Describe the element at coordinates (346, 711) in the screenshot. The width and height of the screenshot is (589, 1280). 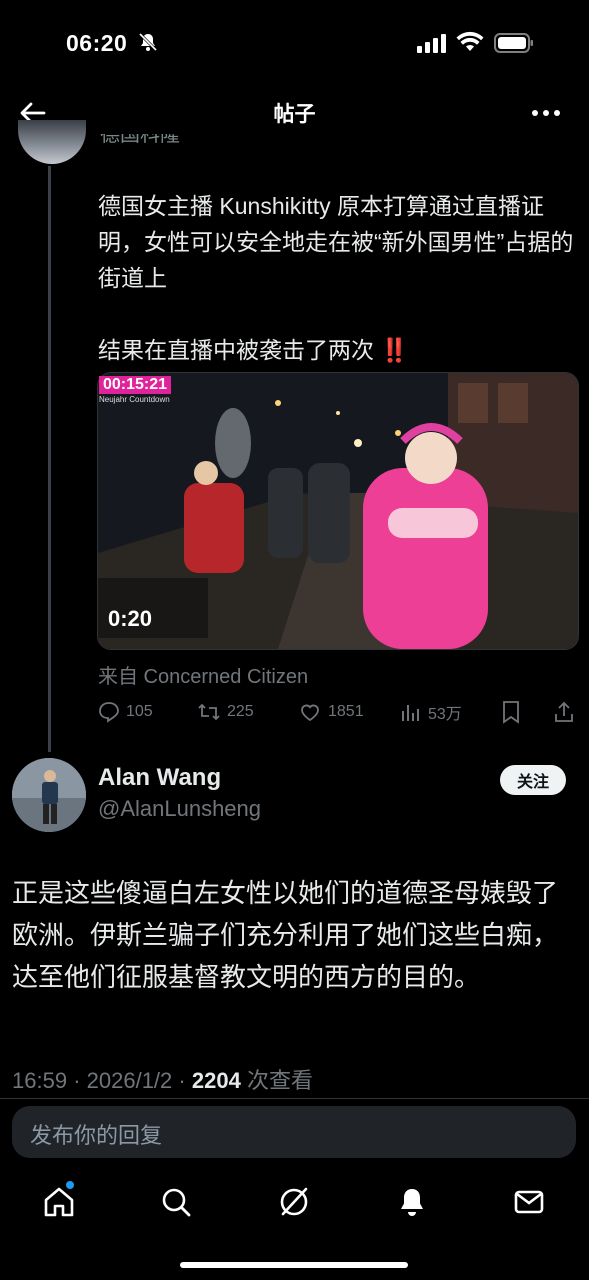
I see `like-count: 1851` at that location.